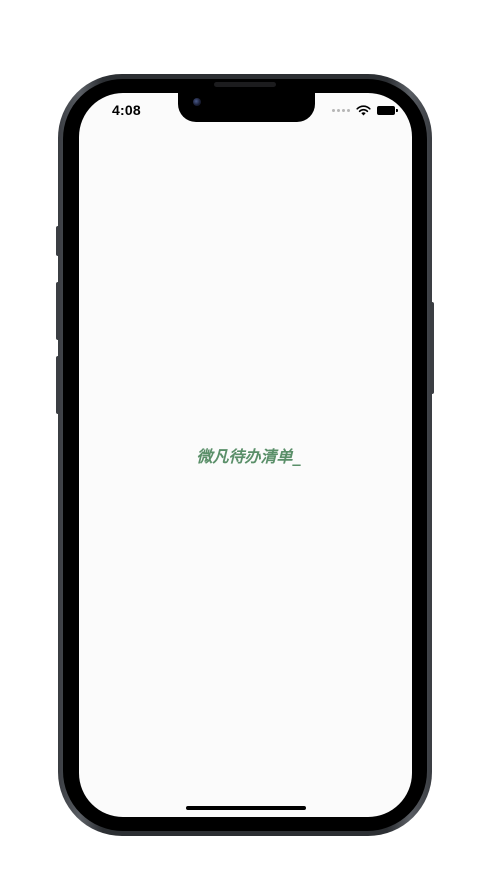  What do you see at coordinates (197, 102) in the screenshot?
I see `front-camera-icon` at bounding box center [197, 102].